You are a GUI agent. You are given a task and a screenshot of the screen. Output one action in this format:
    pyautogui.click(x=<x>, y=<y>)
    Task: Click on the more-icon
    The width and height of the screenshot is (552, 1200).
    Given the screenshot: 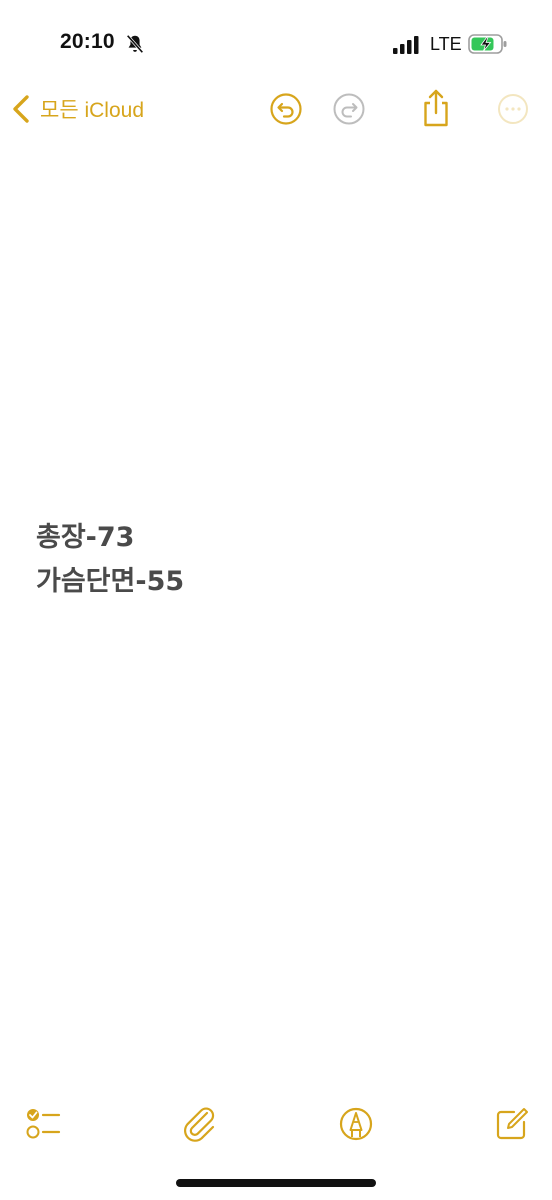 What is the action you would take?
    pyautogui.click(x=513, y=109)
    